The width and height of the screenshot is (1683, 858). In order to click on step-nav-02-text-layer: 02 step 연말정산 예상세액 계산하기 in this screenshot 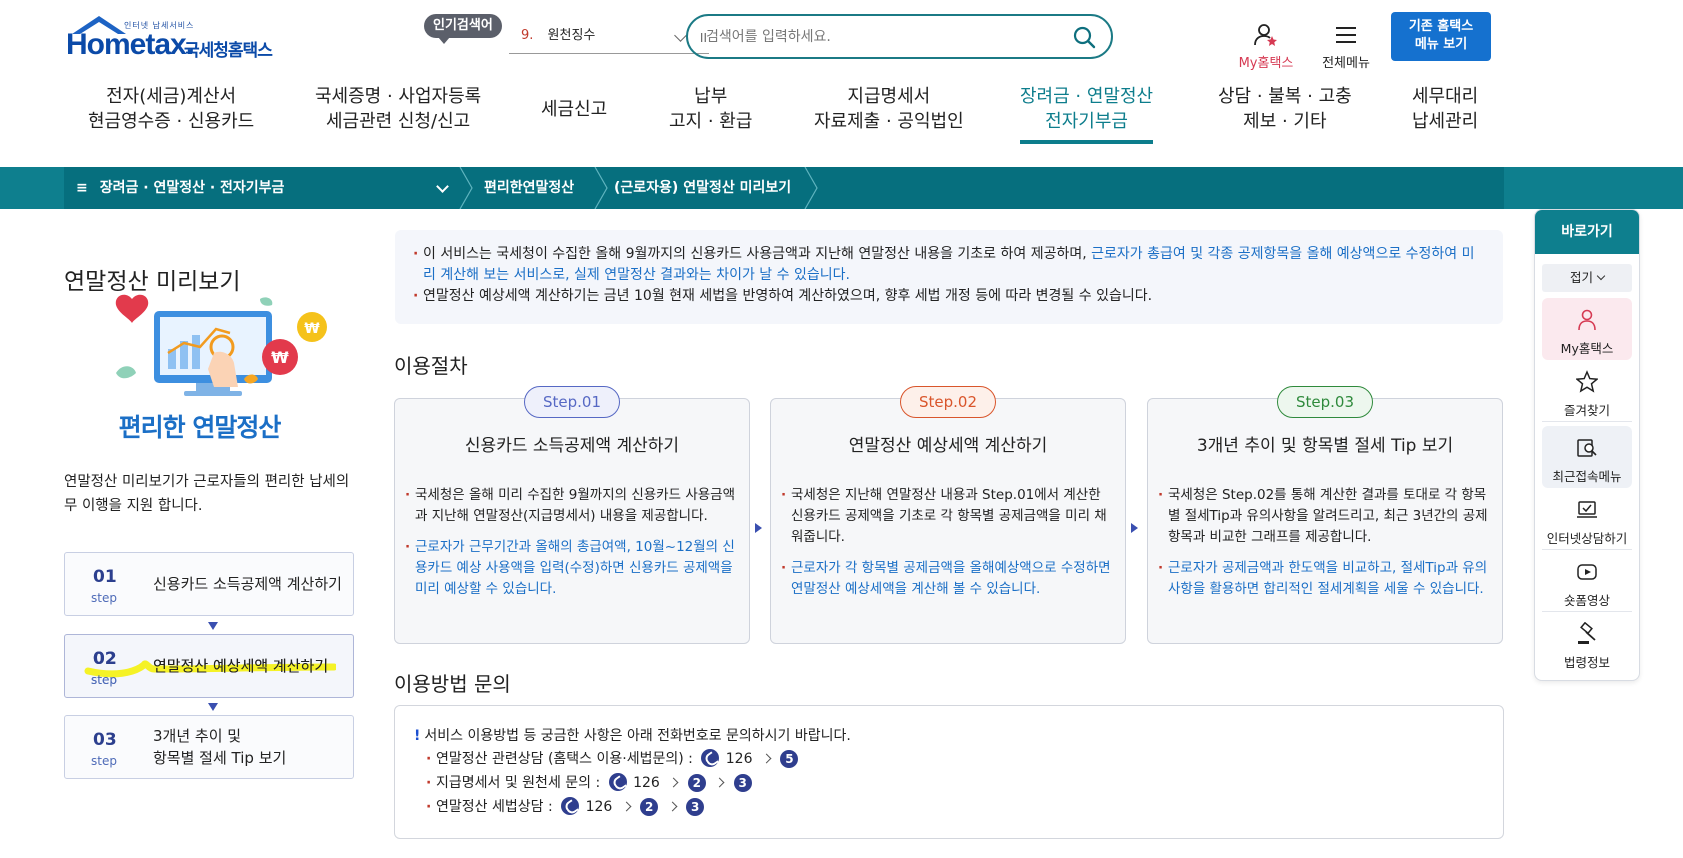, I will do `click(209, 666)`.